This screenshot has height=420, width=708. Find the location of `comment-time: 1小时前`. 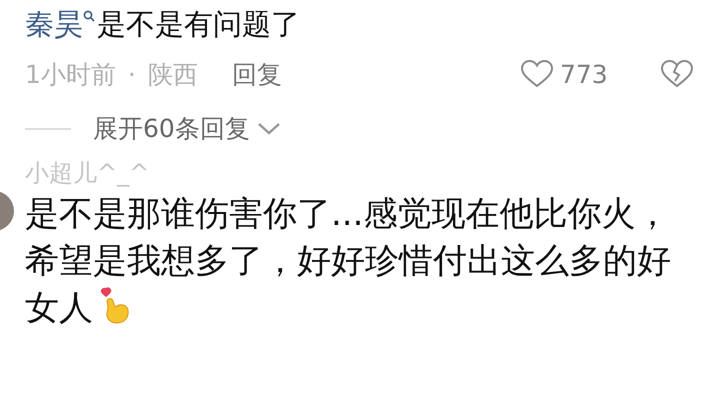

comment-time: 1小时前 is located at coordinates (70, 74).